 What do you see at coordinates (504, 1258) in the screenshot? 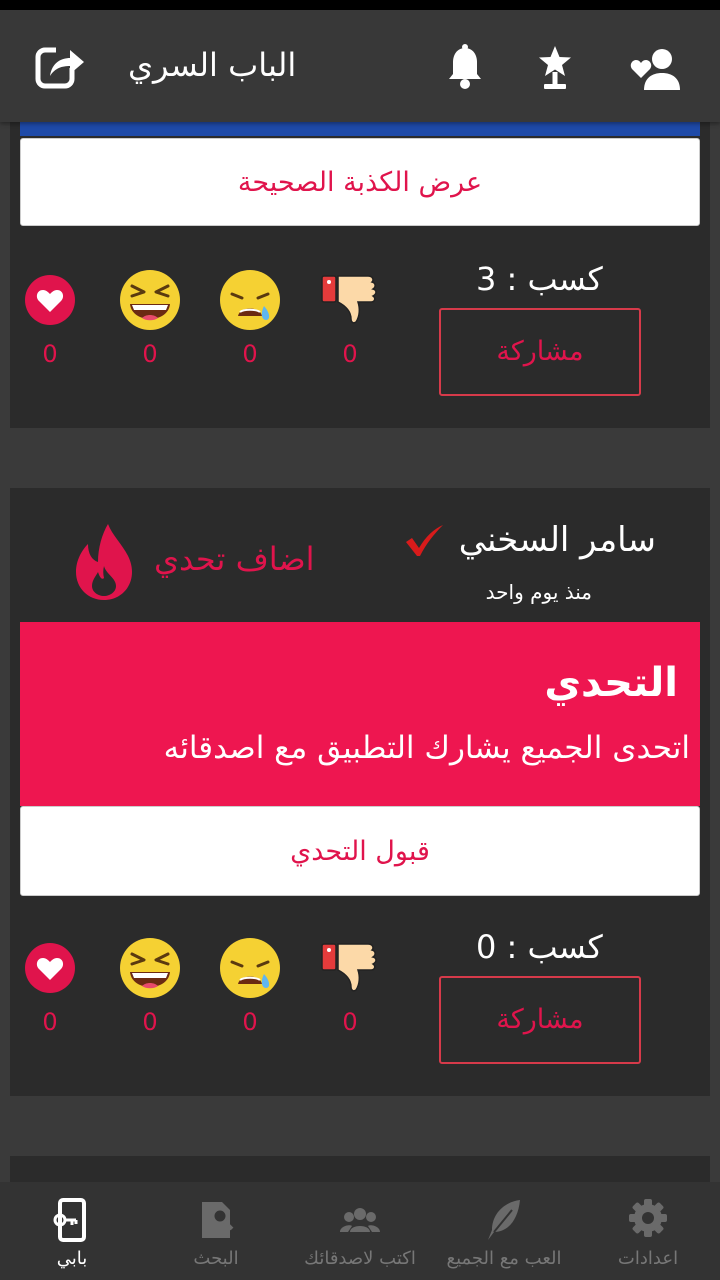
I see `nav-label: العب مع الجميع` at bounding box center [504, 1258].